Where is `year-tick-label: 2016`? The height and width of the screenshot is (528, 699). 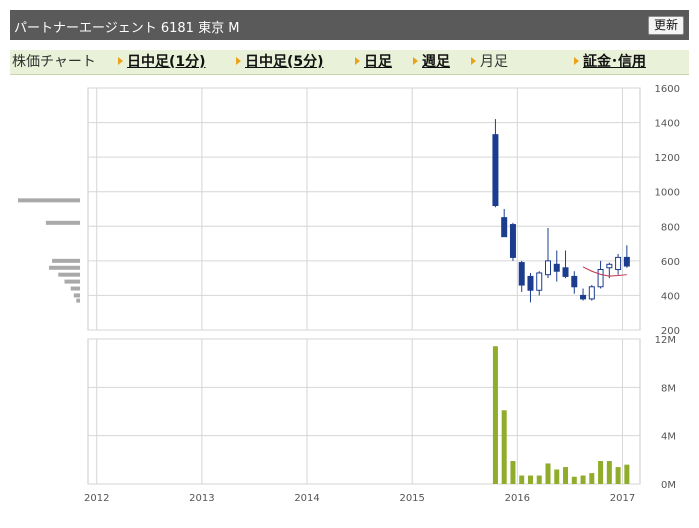
year-tick-label: 2016 is located at coordinates (517, 498).